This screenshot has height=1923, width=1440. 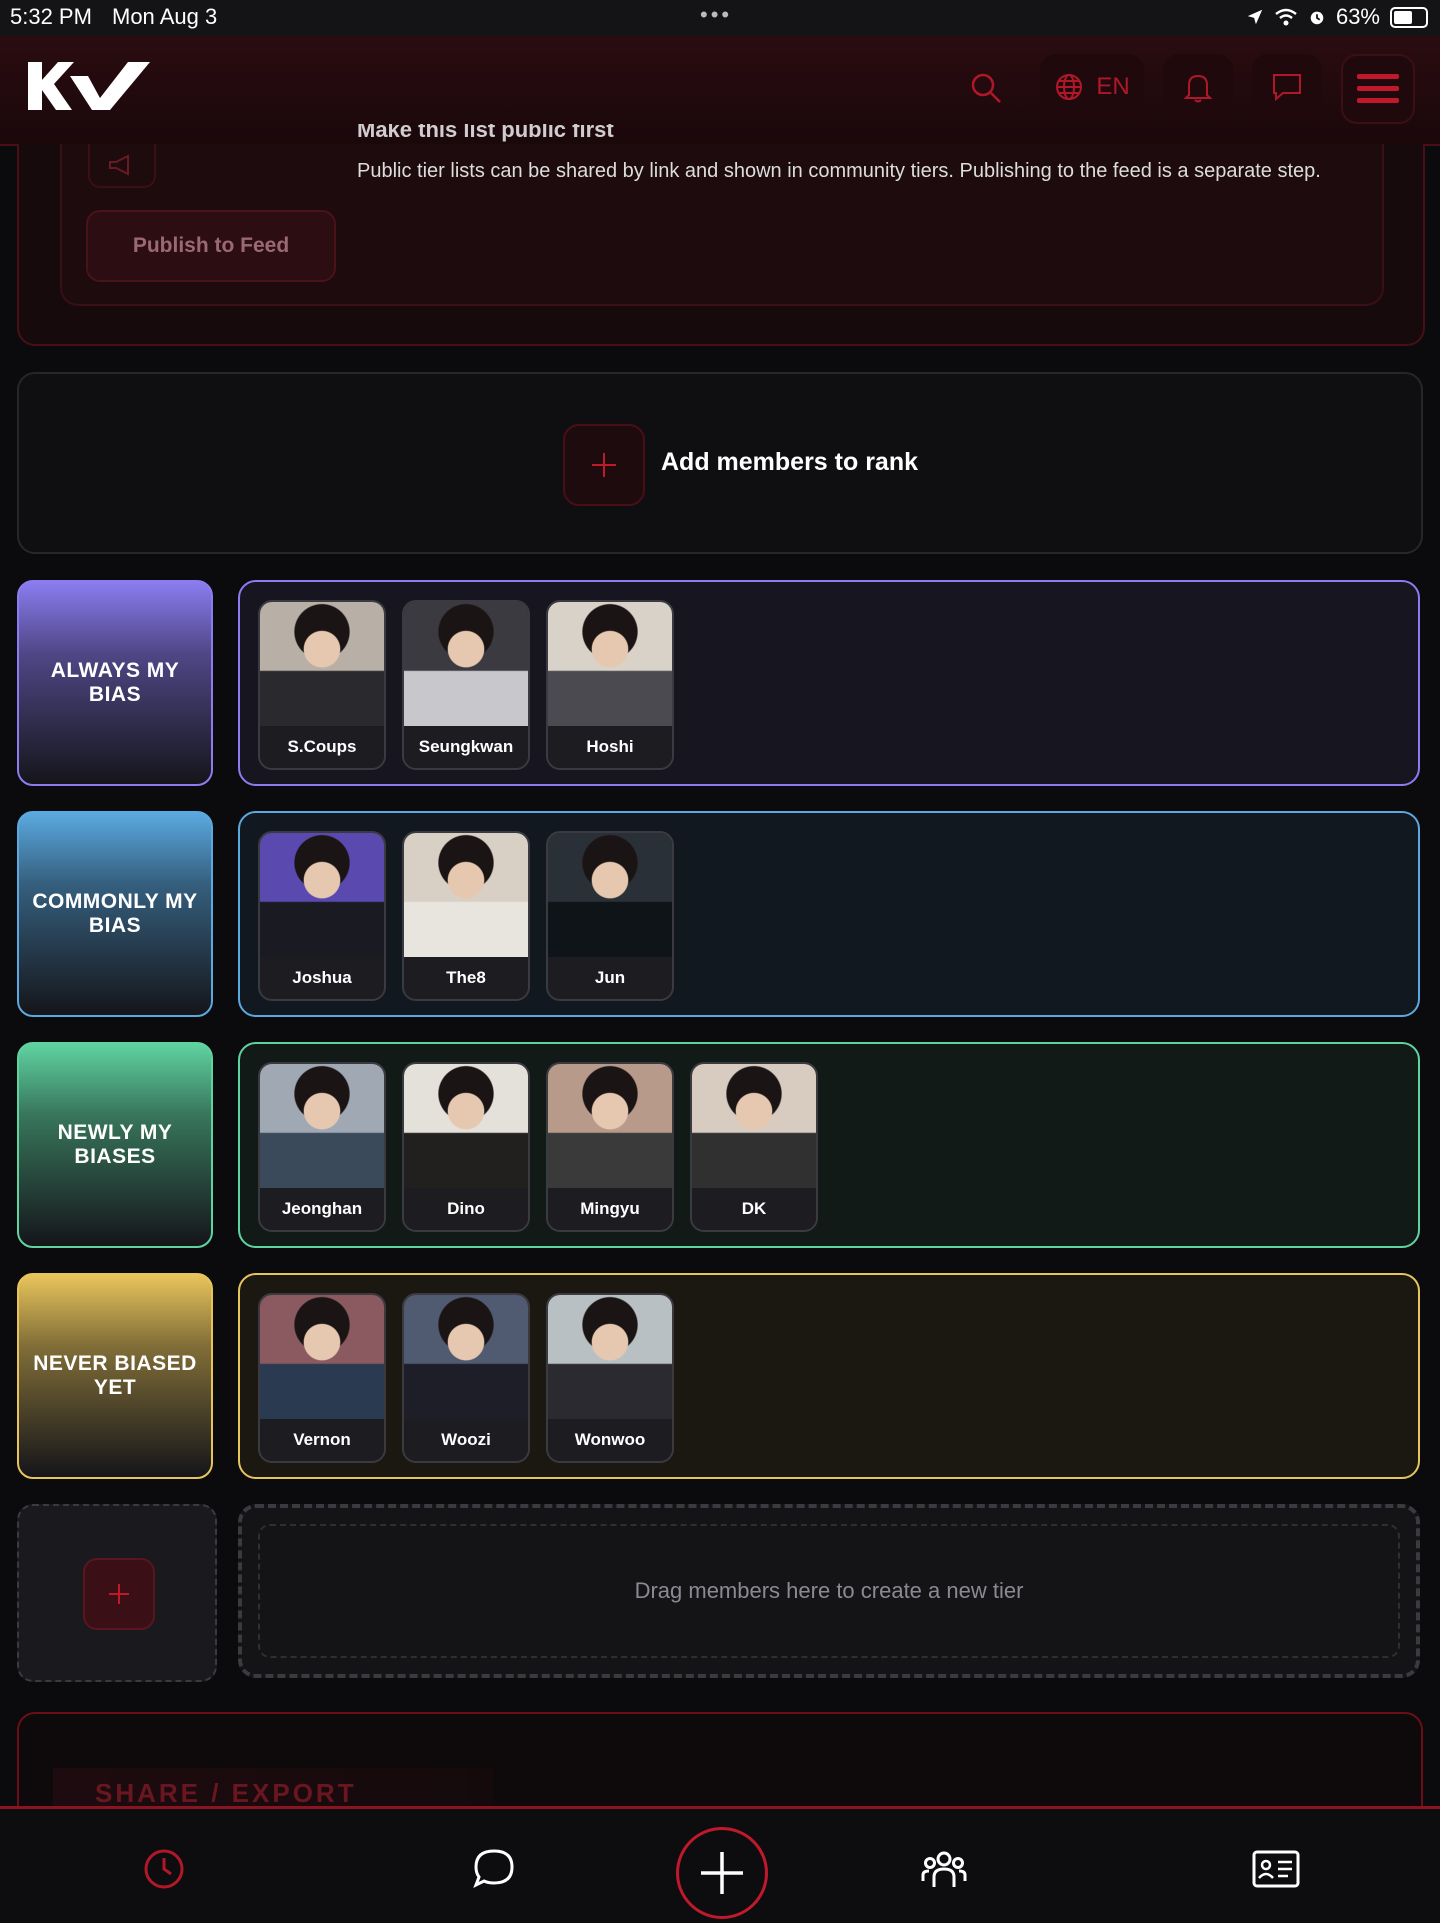 What do you see at coordinates (322, 978) in the screenshot?
I see `member-name: Joshua` at bounding box center [322, 978].